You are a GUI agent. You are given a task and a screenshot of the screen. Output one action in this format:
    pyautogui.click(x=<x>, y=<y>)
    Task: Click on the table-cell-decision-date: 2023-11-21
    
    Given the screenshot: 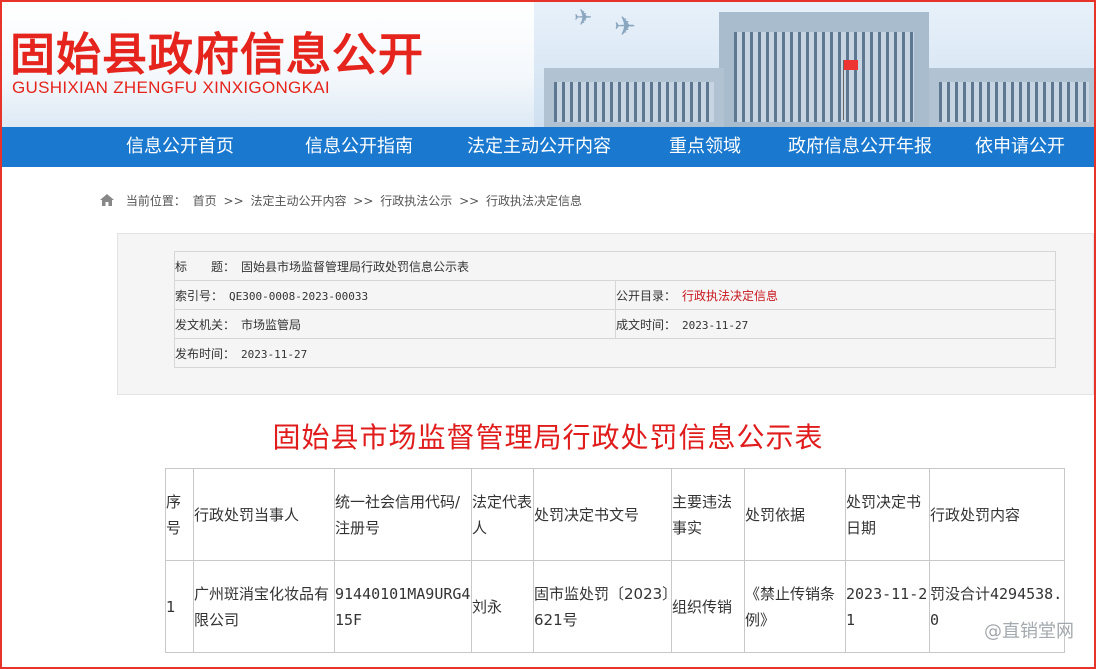 What is the action you would take?
    pyautogui.click(x=887, y=606)
    